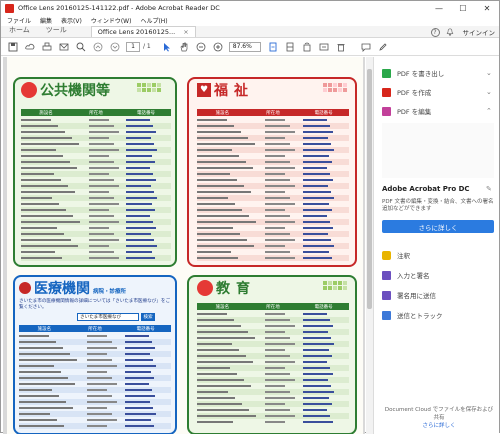  What do you see at coordinates (403, 256) in the screenshot?
I see `comment-tool-label: 注釈` at bounding box center [403, 256].